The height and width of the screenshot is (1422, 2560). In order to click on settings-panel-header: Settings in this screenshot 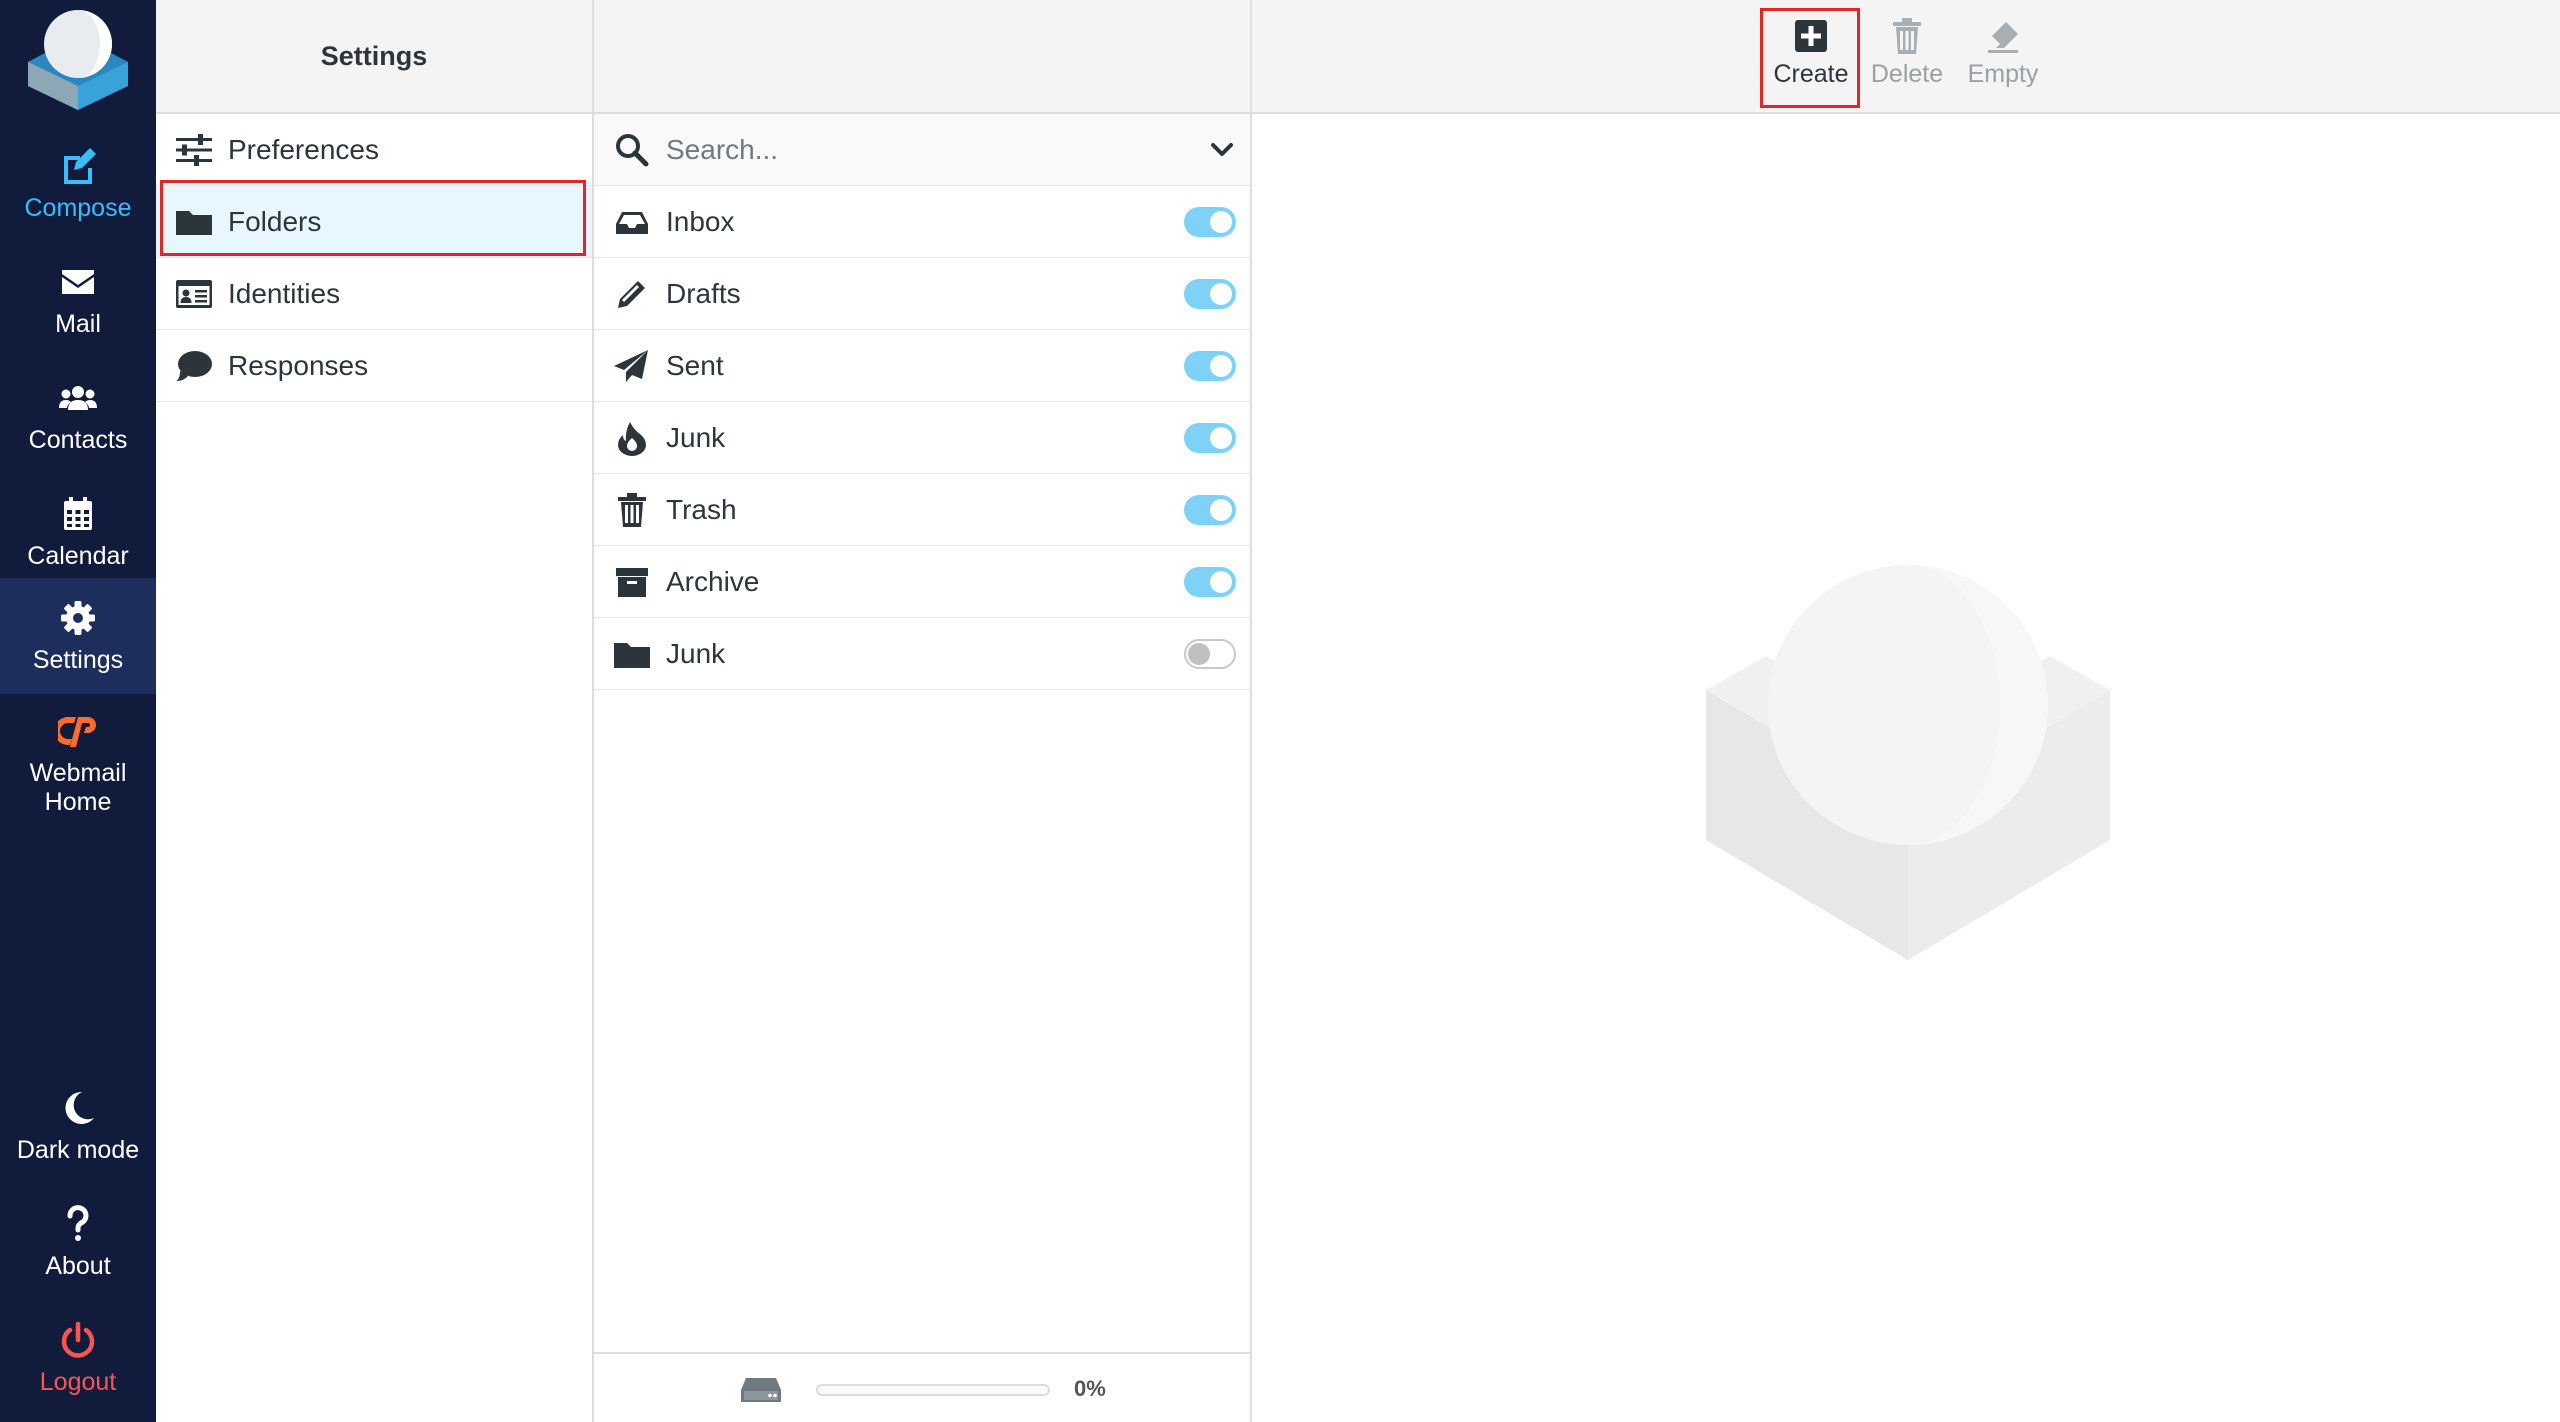, I will do `click(374, 57)`.